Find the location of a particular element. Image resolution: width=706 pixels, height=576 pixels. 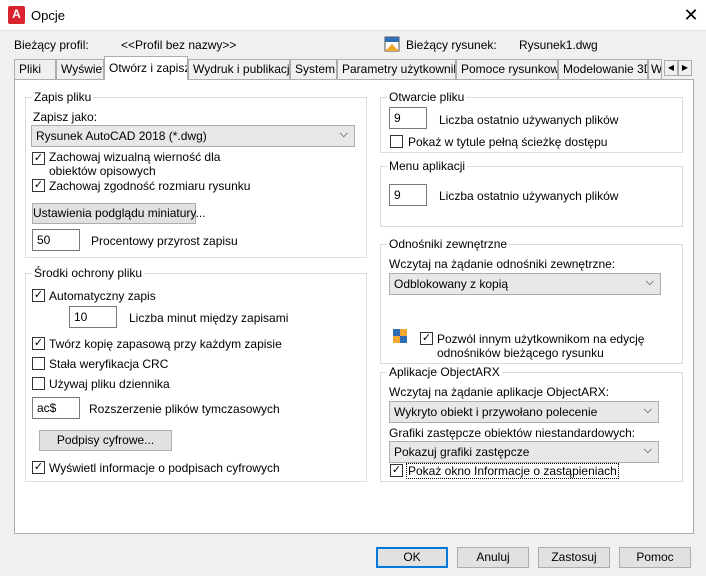

tab-system: System is located at coordinates (313, 69).